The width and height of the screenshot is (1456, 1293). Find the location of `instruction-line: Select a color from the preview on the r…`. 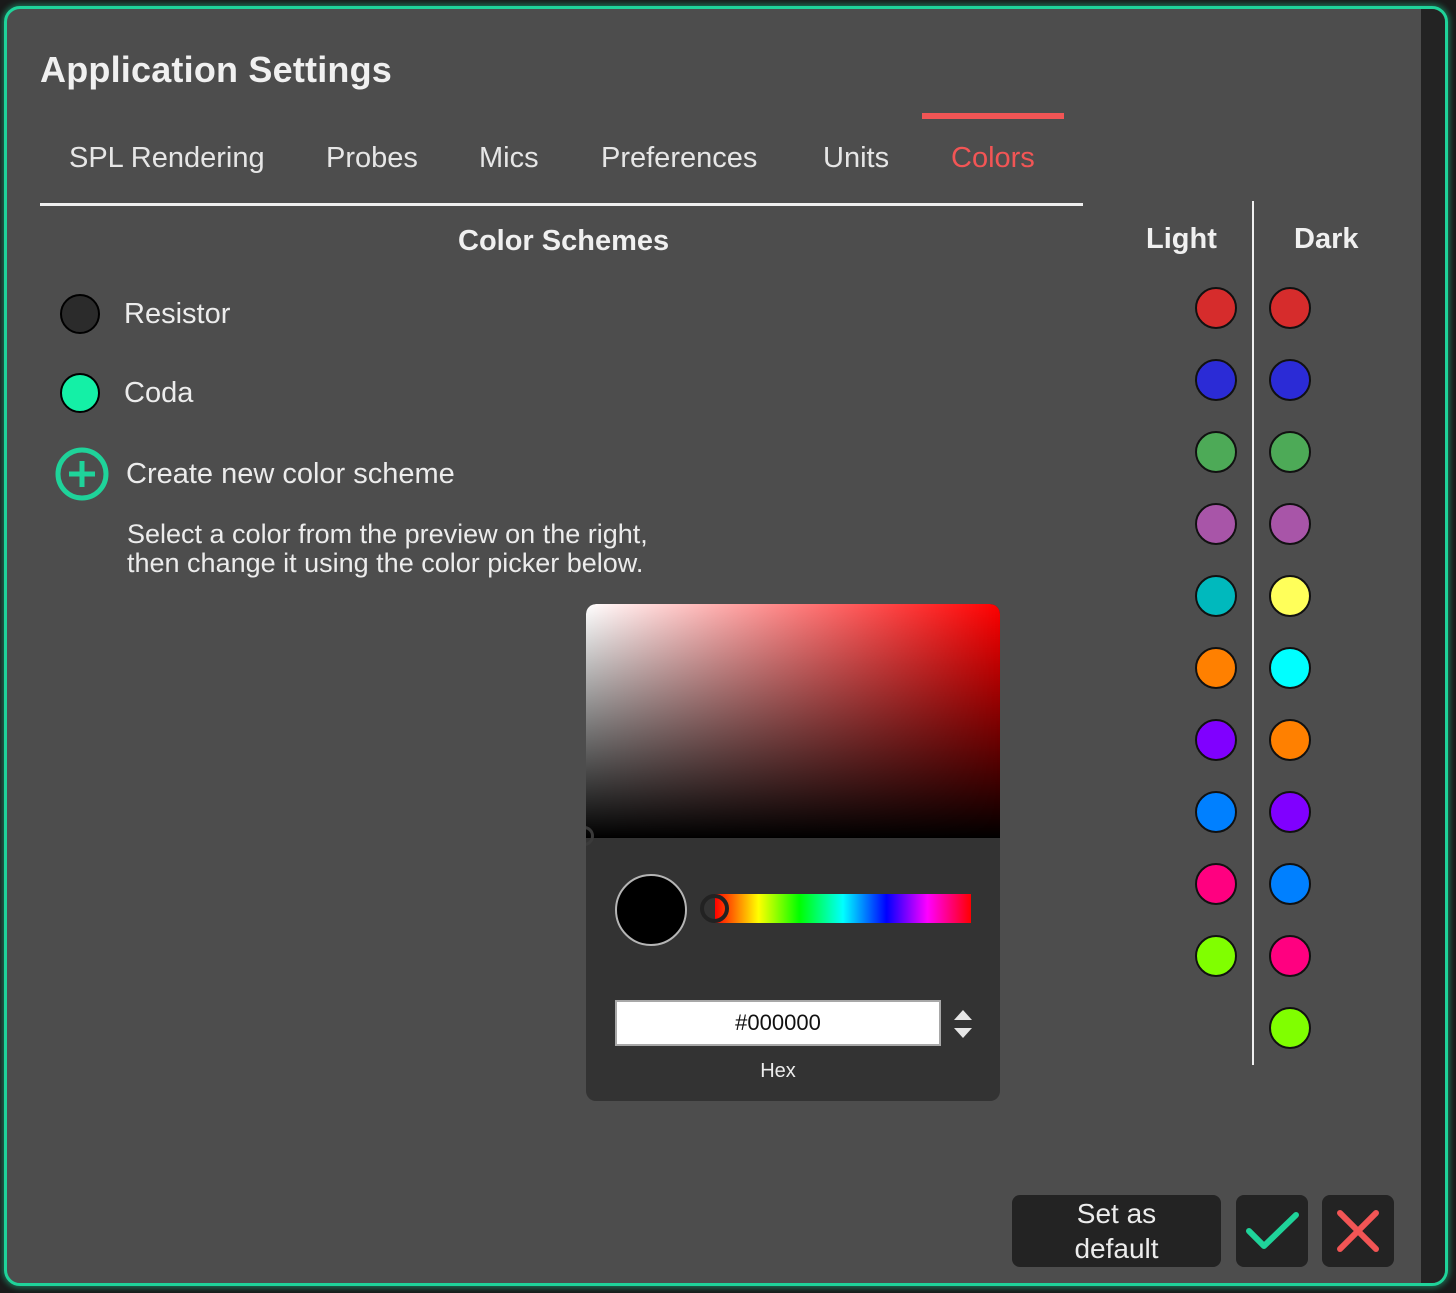

instruction-line: Select a color from the preview on the r… is located at coordinates (387, 534).